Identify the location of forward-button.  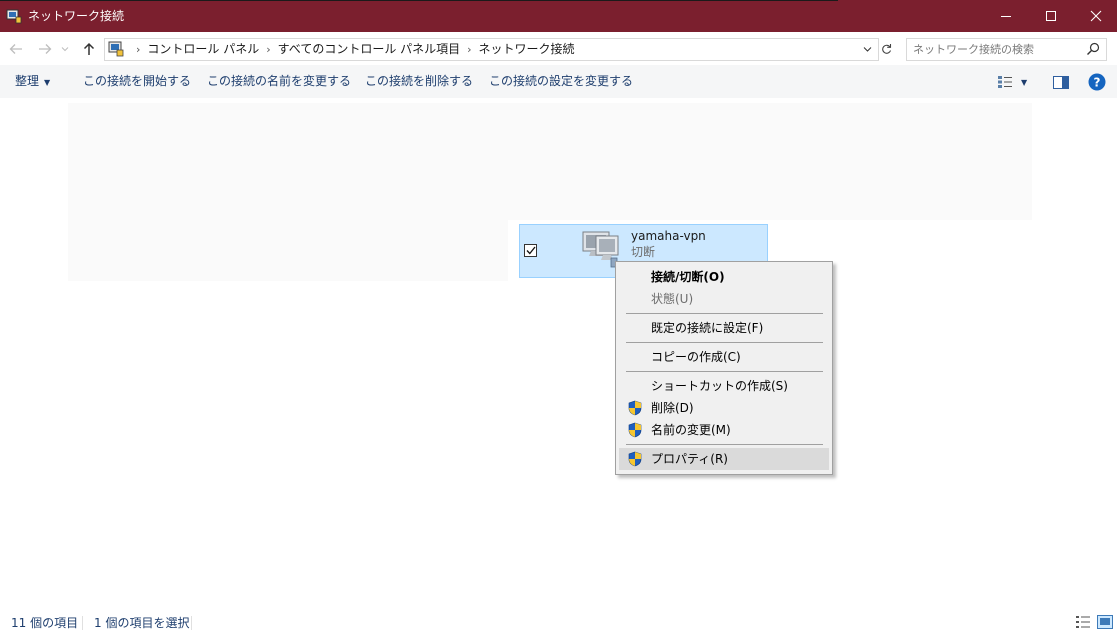
(45, 49).